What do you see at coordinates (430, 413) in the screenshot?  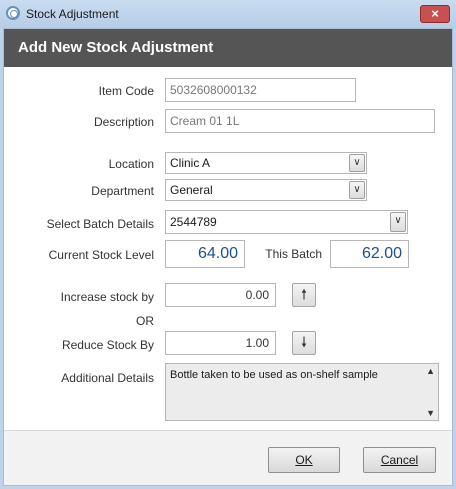 I see `scroll-down-icon: ▼` at bounding box center [430, 413].